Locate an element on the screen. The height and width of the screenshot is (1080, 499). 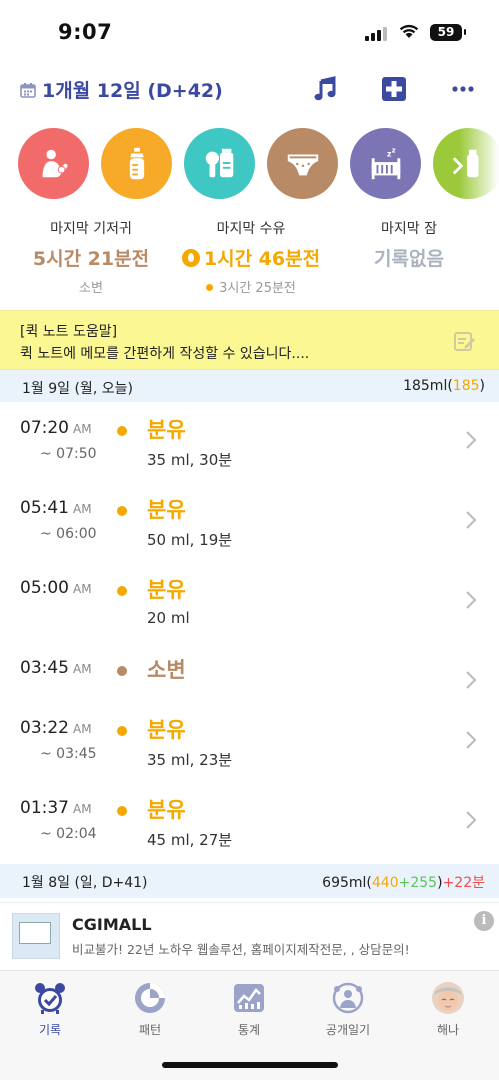
breastfeed-icon is located at coordinates (55, 163).